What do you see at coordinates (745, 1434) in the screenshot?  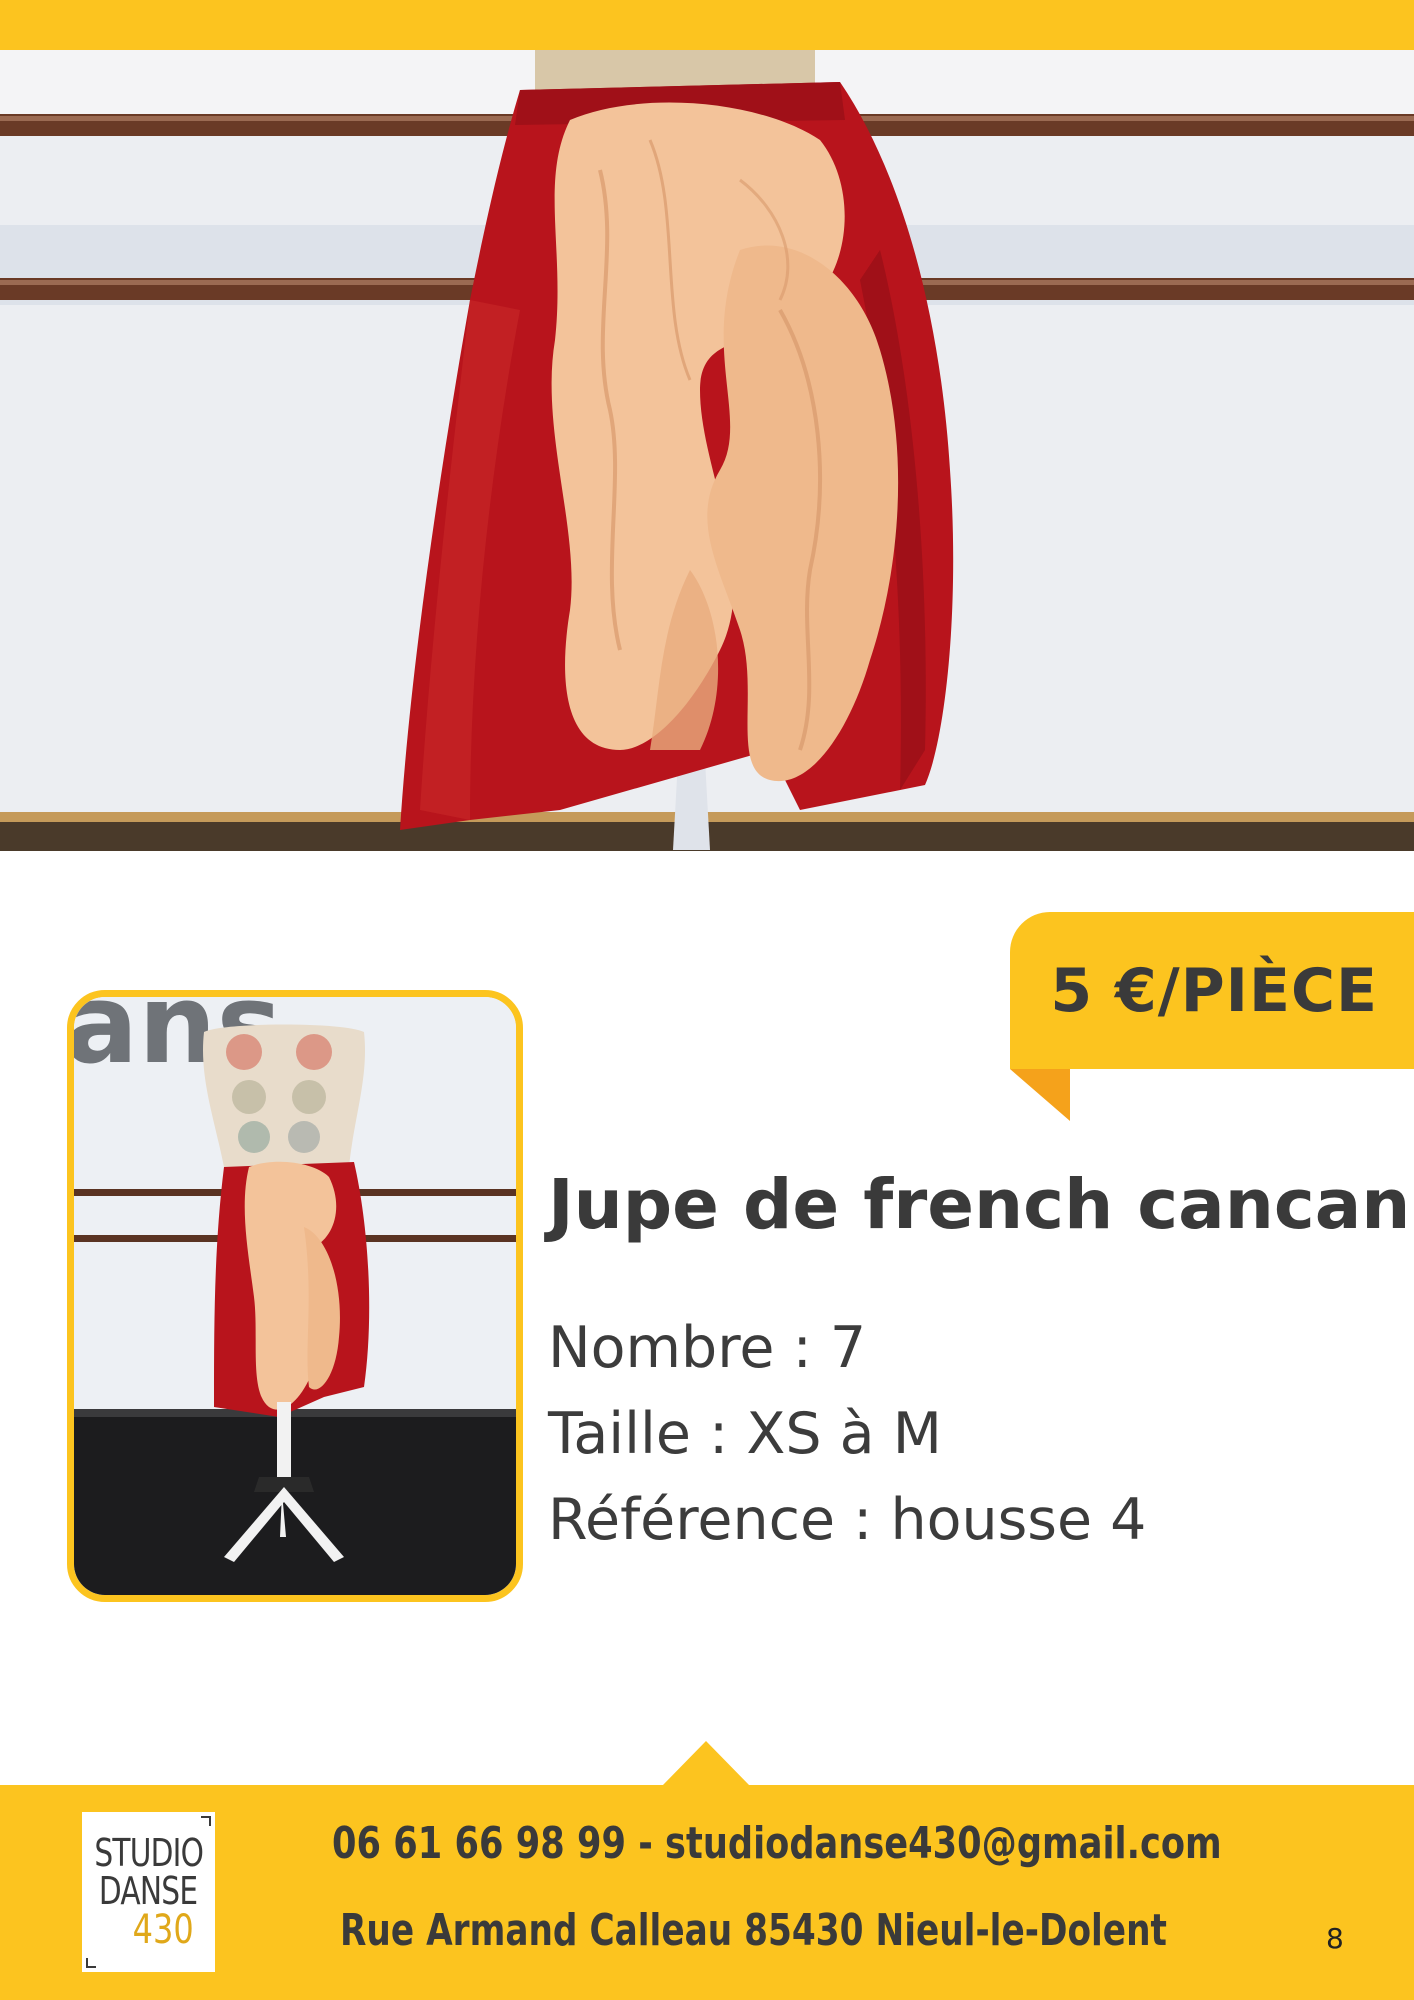 I see `size-line: Taille : XS à M` at bounding box center [745, 1434].